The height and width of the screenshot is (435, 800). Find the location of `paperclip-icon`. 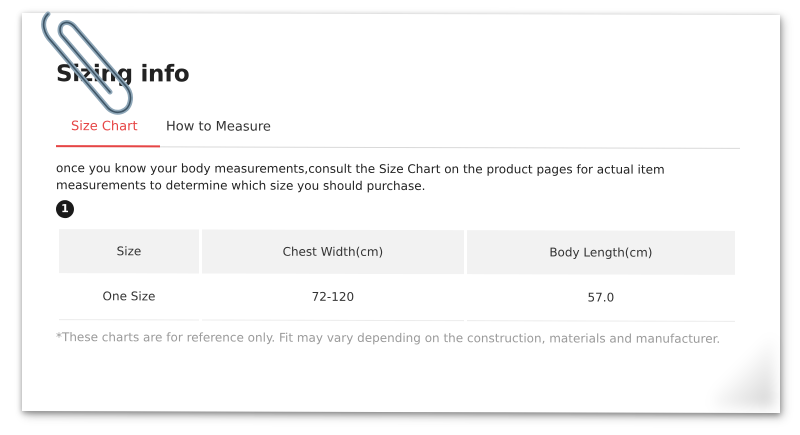

paperclip-icon is located at coordinates (87, 63).